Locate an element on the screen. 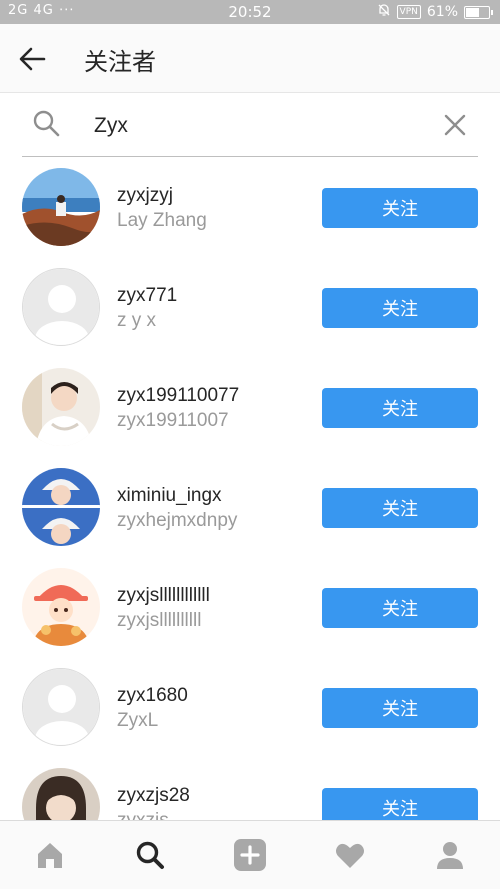  bottom-nav is located at coordinates (250, 854).